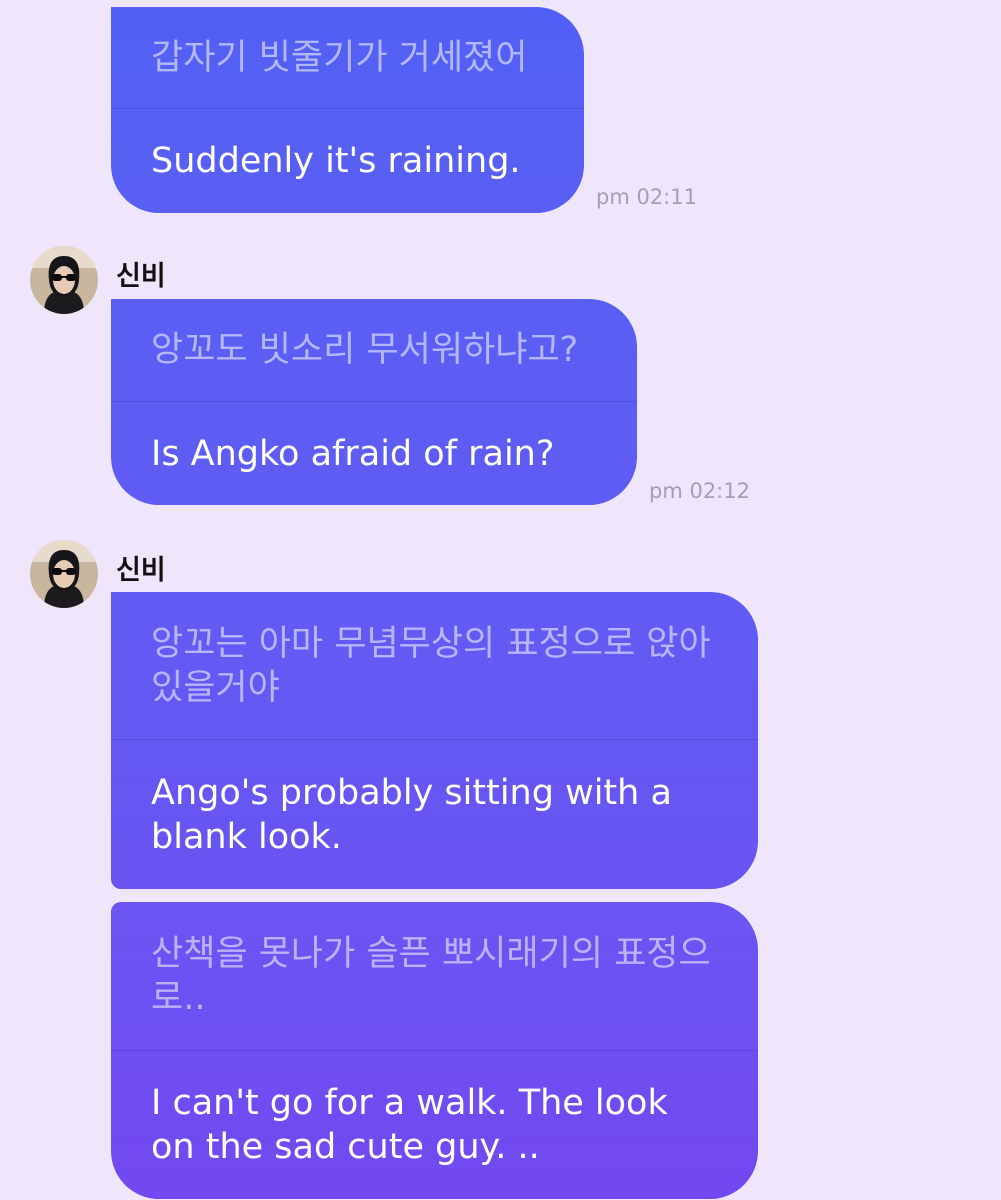 This screenshot has height=1200, width=1001. What do you see at coordinates (434, 666) in the screenshot?
I see `message-korean-text: 앙꼬는 아마 무념무상의 표정으로 앉아있을거야` at bounding box center [434, 666].